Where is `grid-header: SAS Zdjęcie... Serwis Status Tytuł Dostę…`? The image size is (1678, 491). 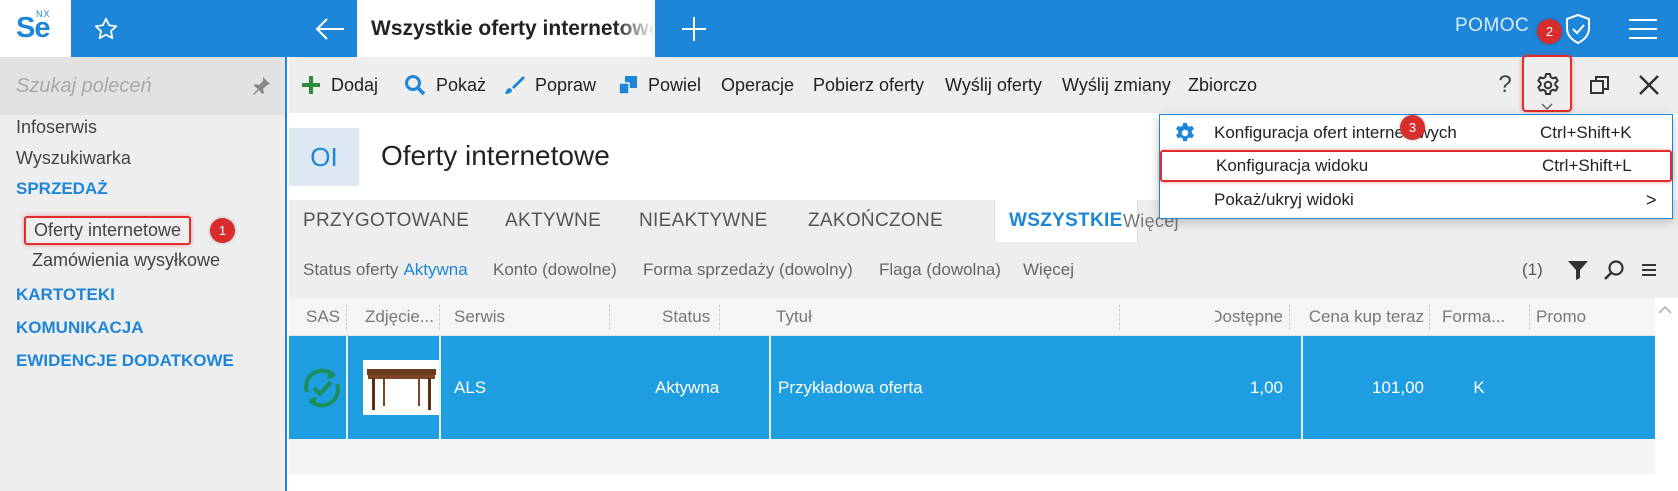 grid-header: SAS Zdjęcie... Serwis Status Tytuł Dostę… is located at coordinates (972, 317).